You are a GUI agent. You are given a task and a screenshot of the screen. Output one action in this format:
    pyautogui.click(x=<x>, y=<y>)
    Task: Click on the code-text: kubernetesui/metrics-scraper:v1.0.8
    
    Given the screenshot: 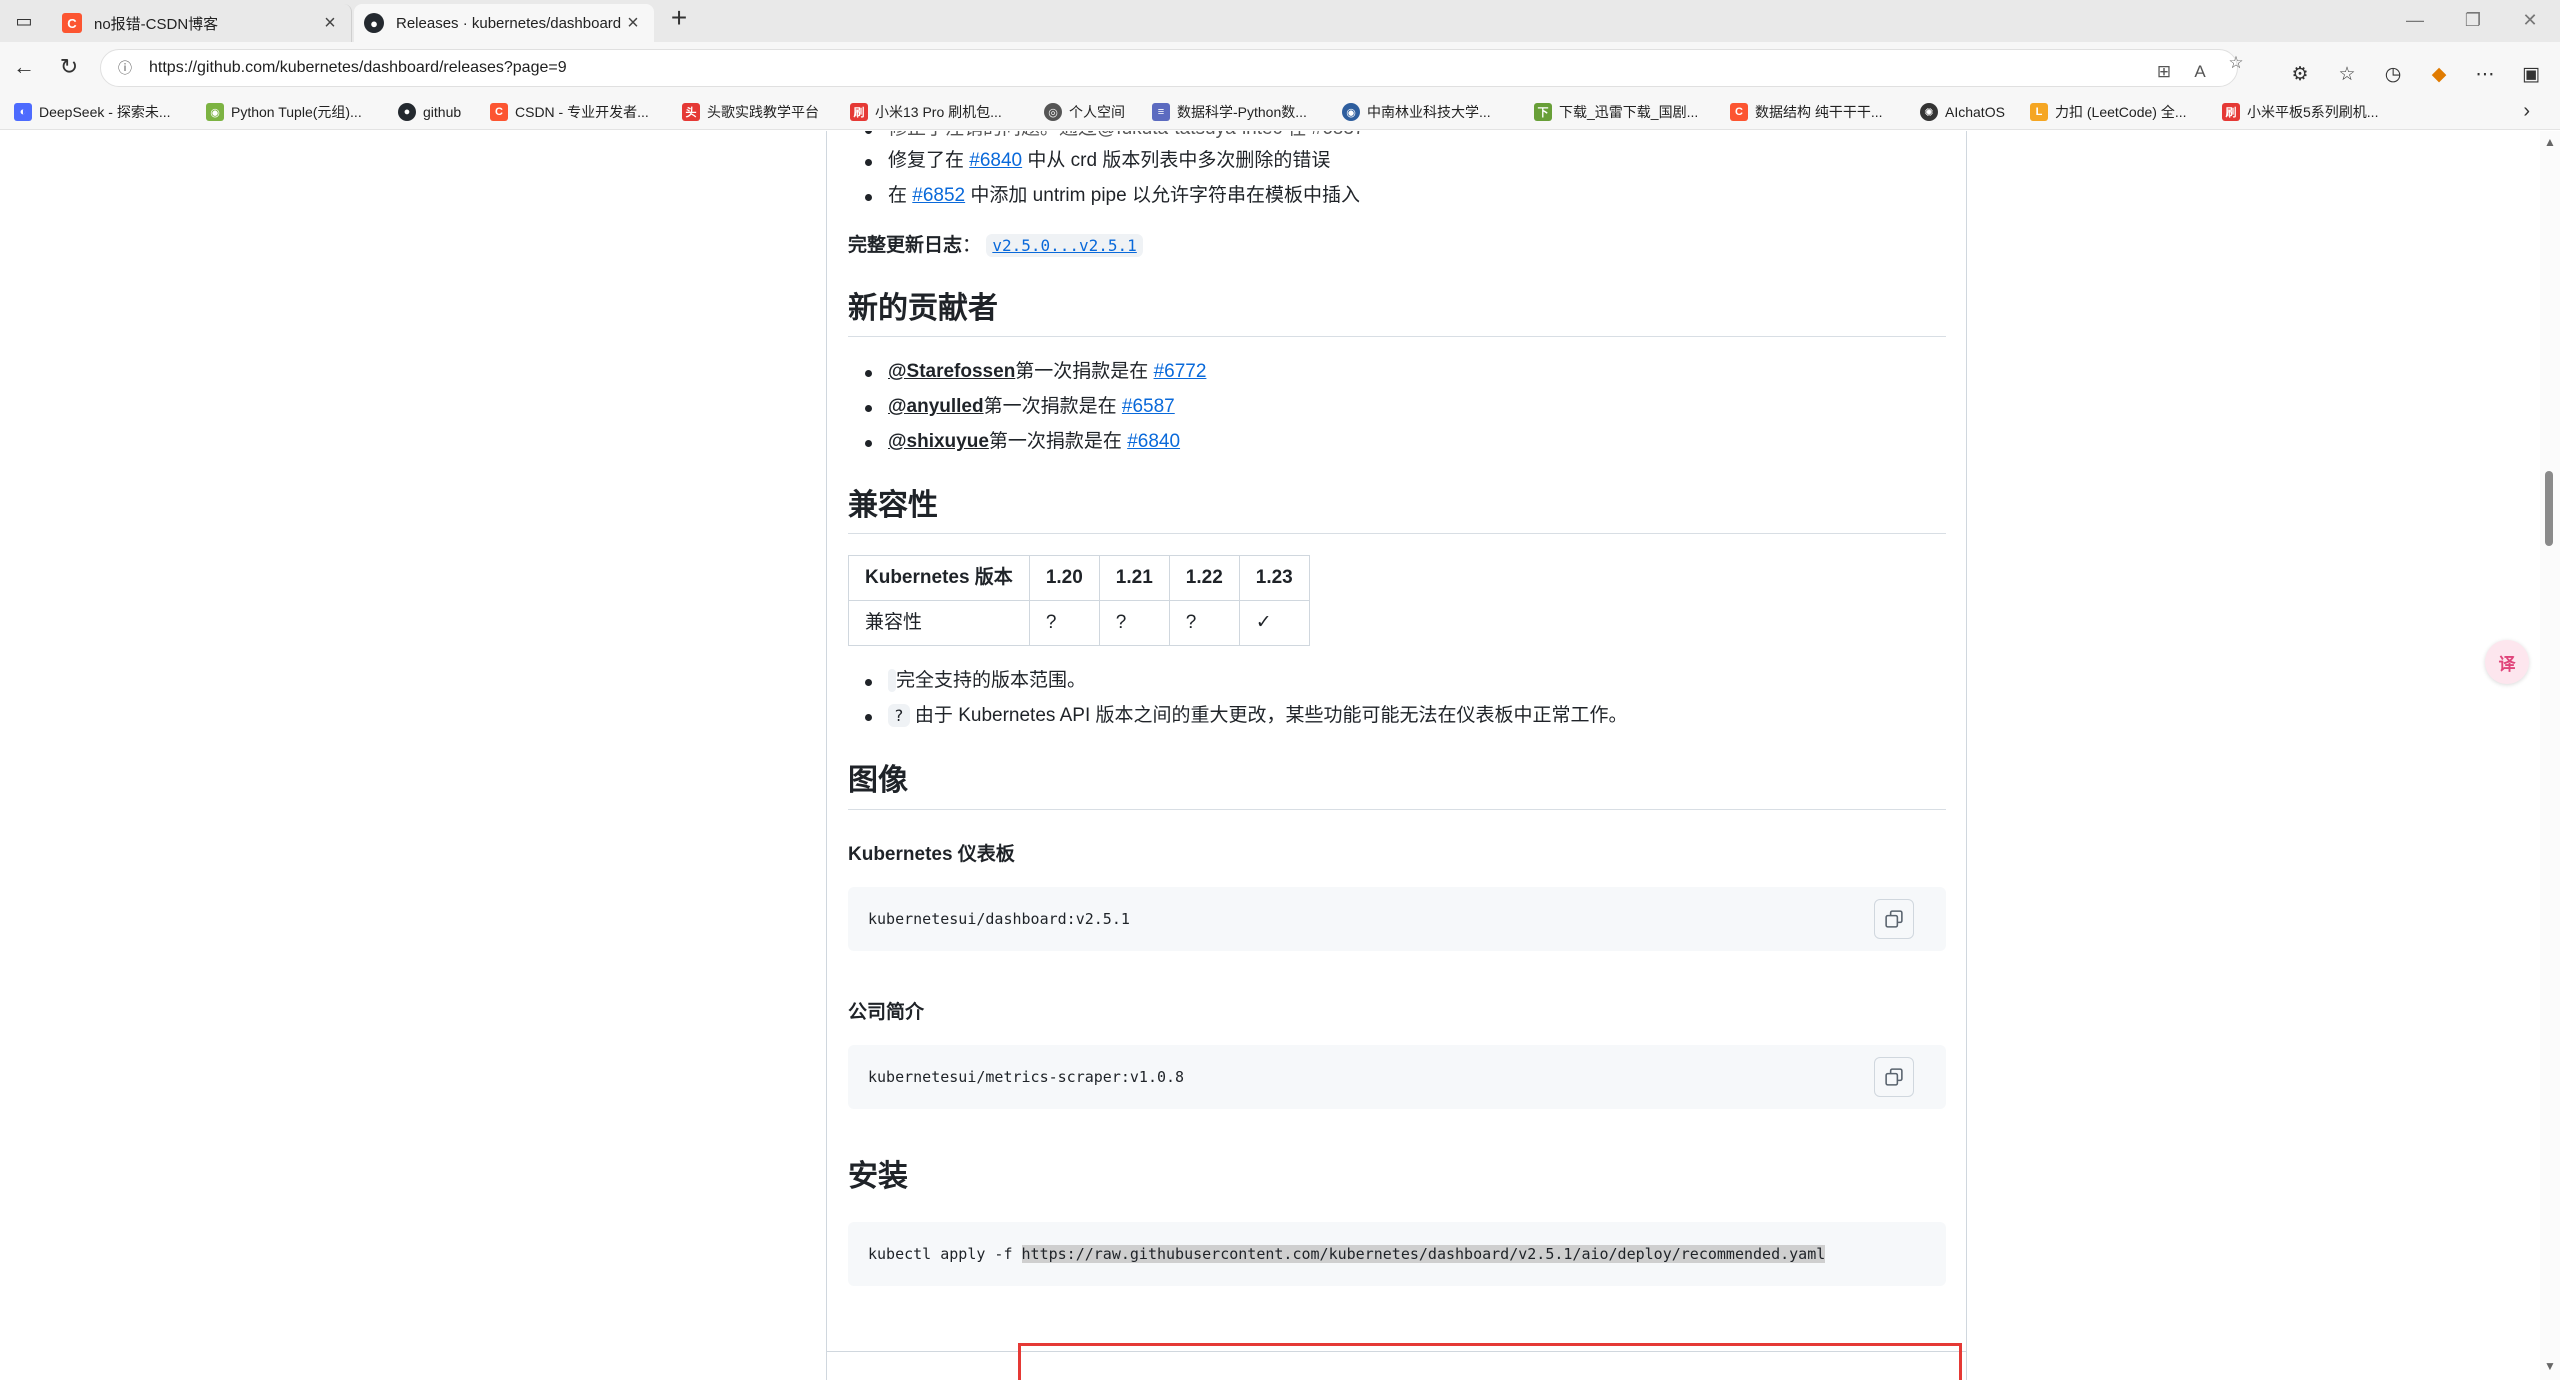 What is the action you would take?
    pyautogui.click(x=1026, y=1077)
    